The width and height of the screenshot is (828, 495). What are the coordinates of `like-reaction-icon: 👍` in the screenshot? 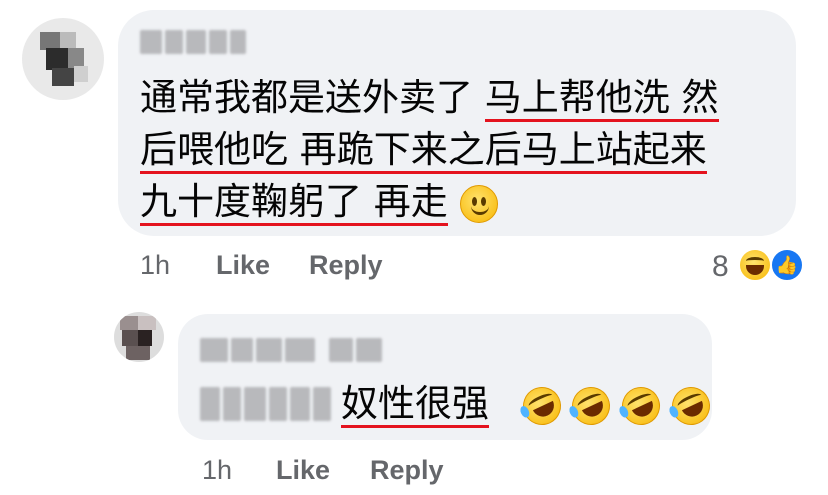 It's located at (787, 265).